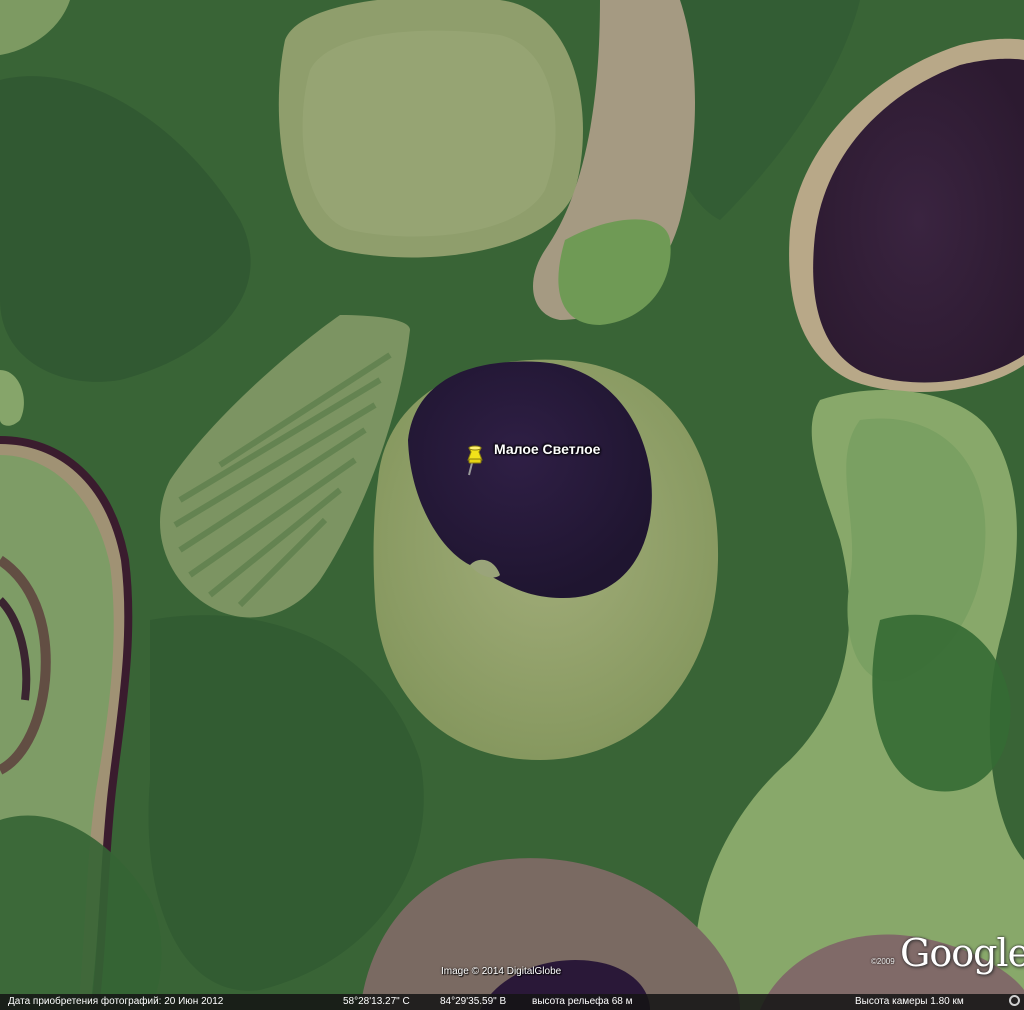 The width and height of the screenshot is (1024, 1010). Describe the element at coordinates (376, 1001) in the screenshot. I see `latitude-readout: 58°28'13.27" С` at that location.